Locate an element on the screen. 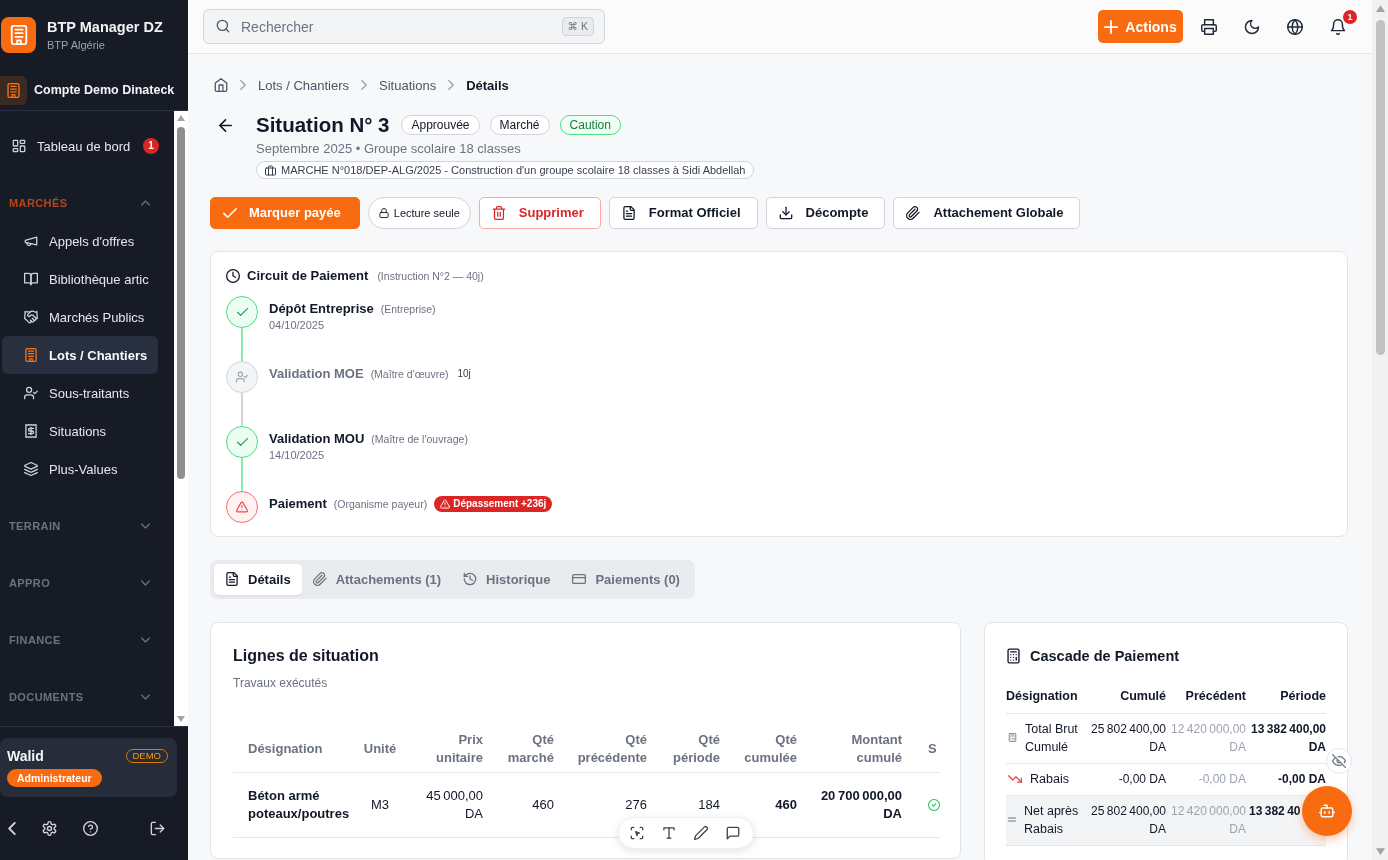 This screenshot has height=860, width=1388. tab: Détails is located at coordinates (258, 579).